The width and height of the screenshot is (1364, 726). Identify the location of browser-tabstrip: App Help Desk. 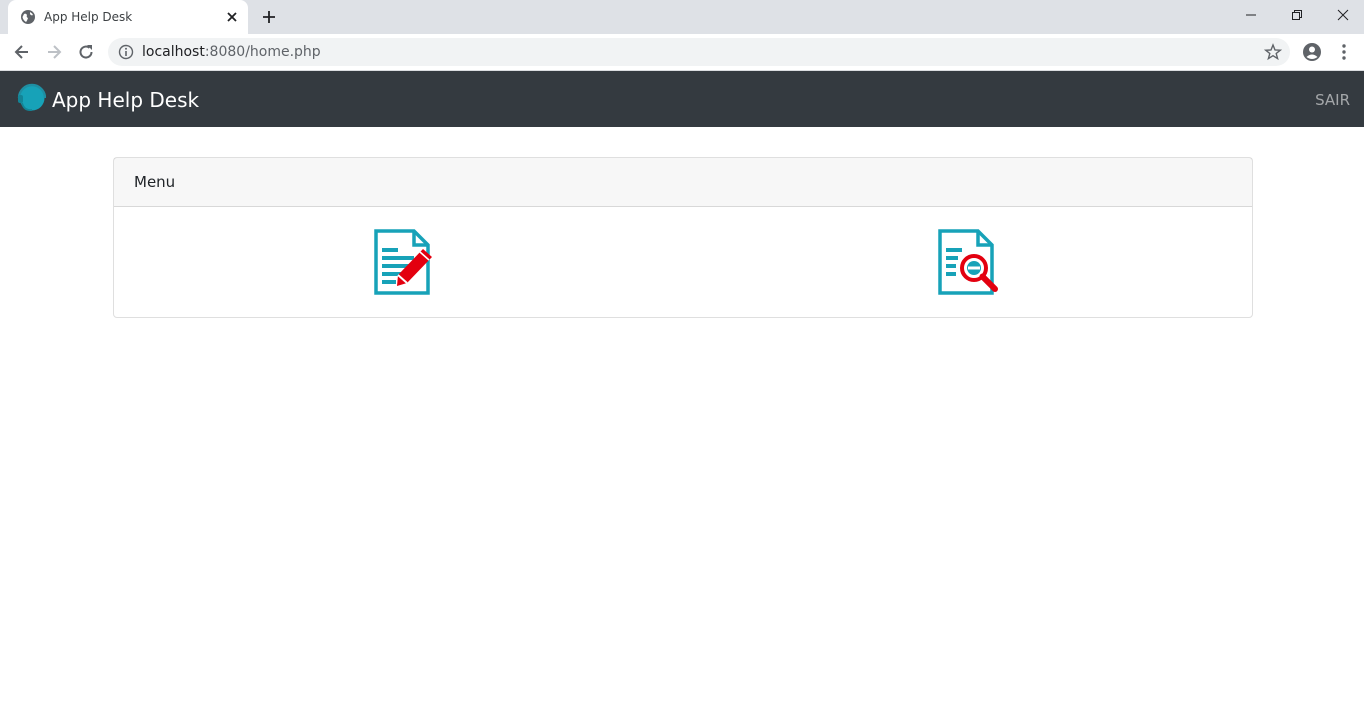
(682, 17).